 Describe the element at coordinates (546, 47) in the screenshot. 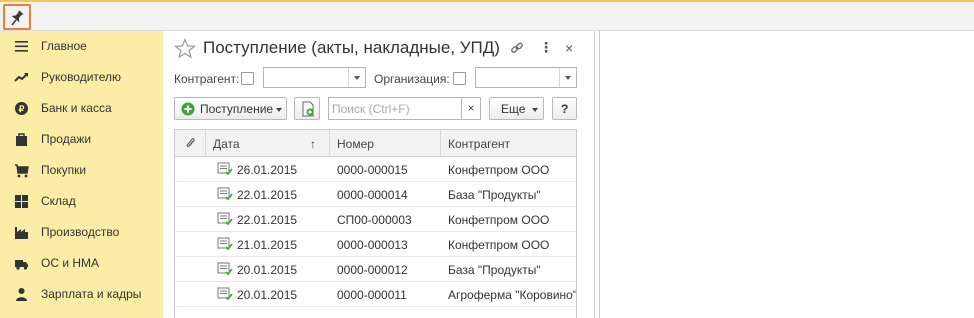

I see `more-actions-icon: ⋮` at that location.